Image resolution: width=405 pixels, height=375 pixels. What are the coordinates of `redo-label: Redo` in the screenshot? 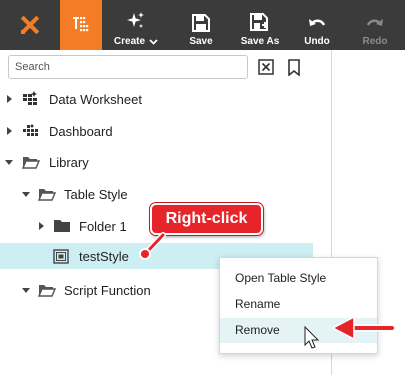 It's located at (375, 41).